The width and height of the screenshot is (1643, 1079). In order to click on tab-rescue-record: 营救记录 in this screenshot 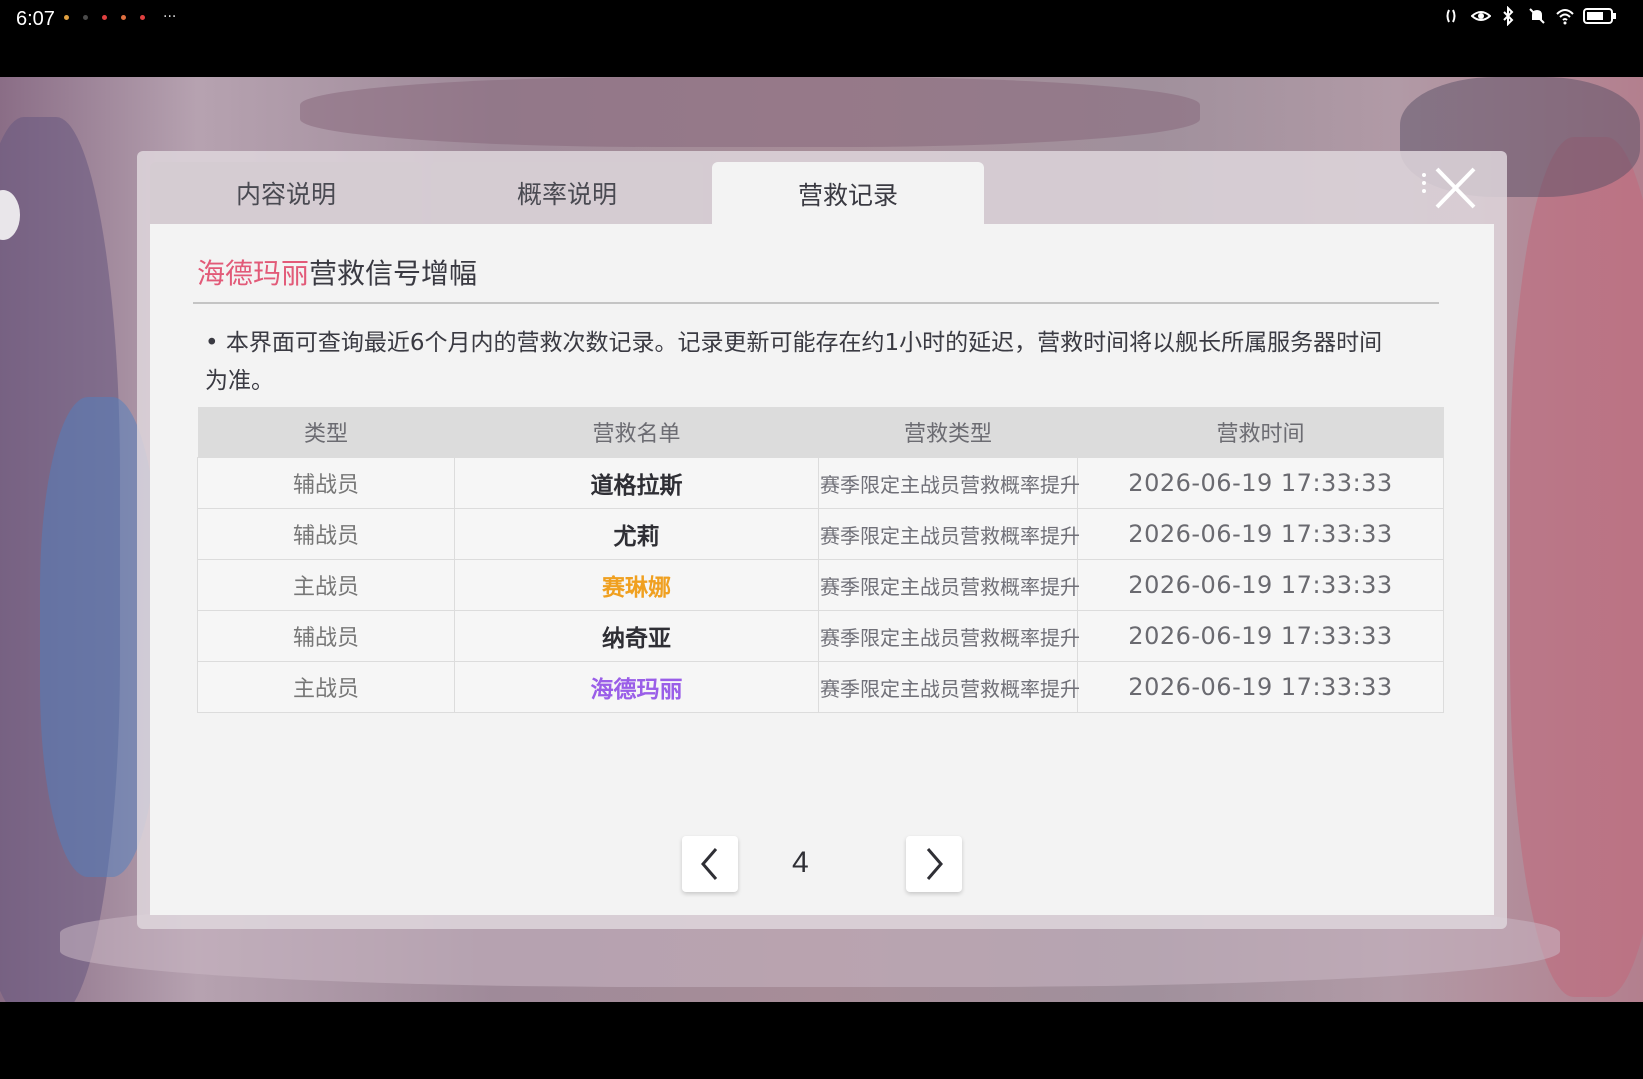, I will do `click(848, 194)`.